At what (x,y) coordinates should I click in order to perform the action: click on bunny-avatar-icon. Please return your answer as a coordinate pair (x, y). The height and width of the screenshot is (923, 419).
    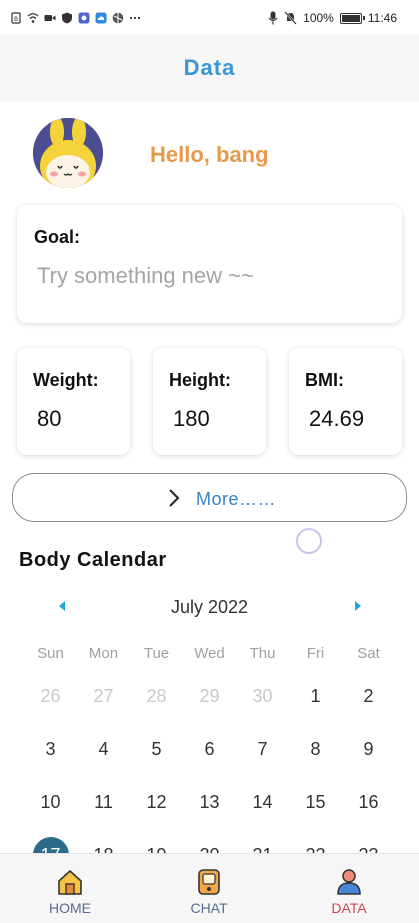
    Looking at the image, I should click on (68, 153).